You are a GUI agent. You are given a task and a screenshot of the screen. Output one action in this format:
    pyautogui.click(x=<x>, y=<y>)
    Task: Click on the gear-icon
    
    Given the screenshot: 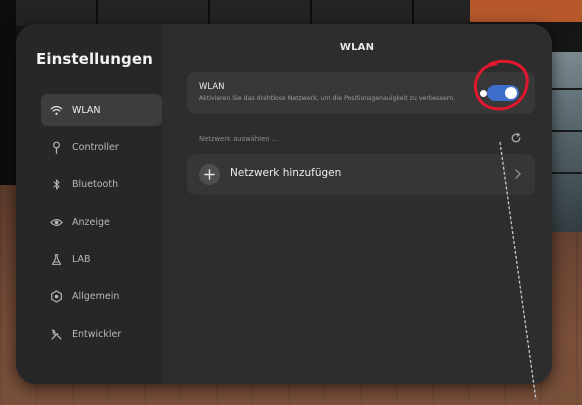 What is the action you would take?
    pyautogui.click(x=56, y=297)
    